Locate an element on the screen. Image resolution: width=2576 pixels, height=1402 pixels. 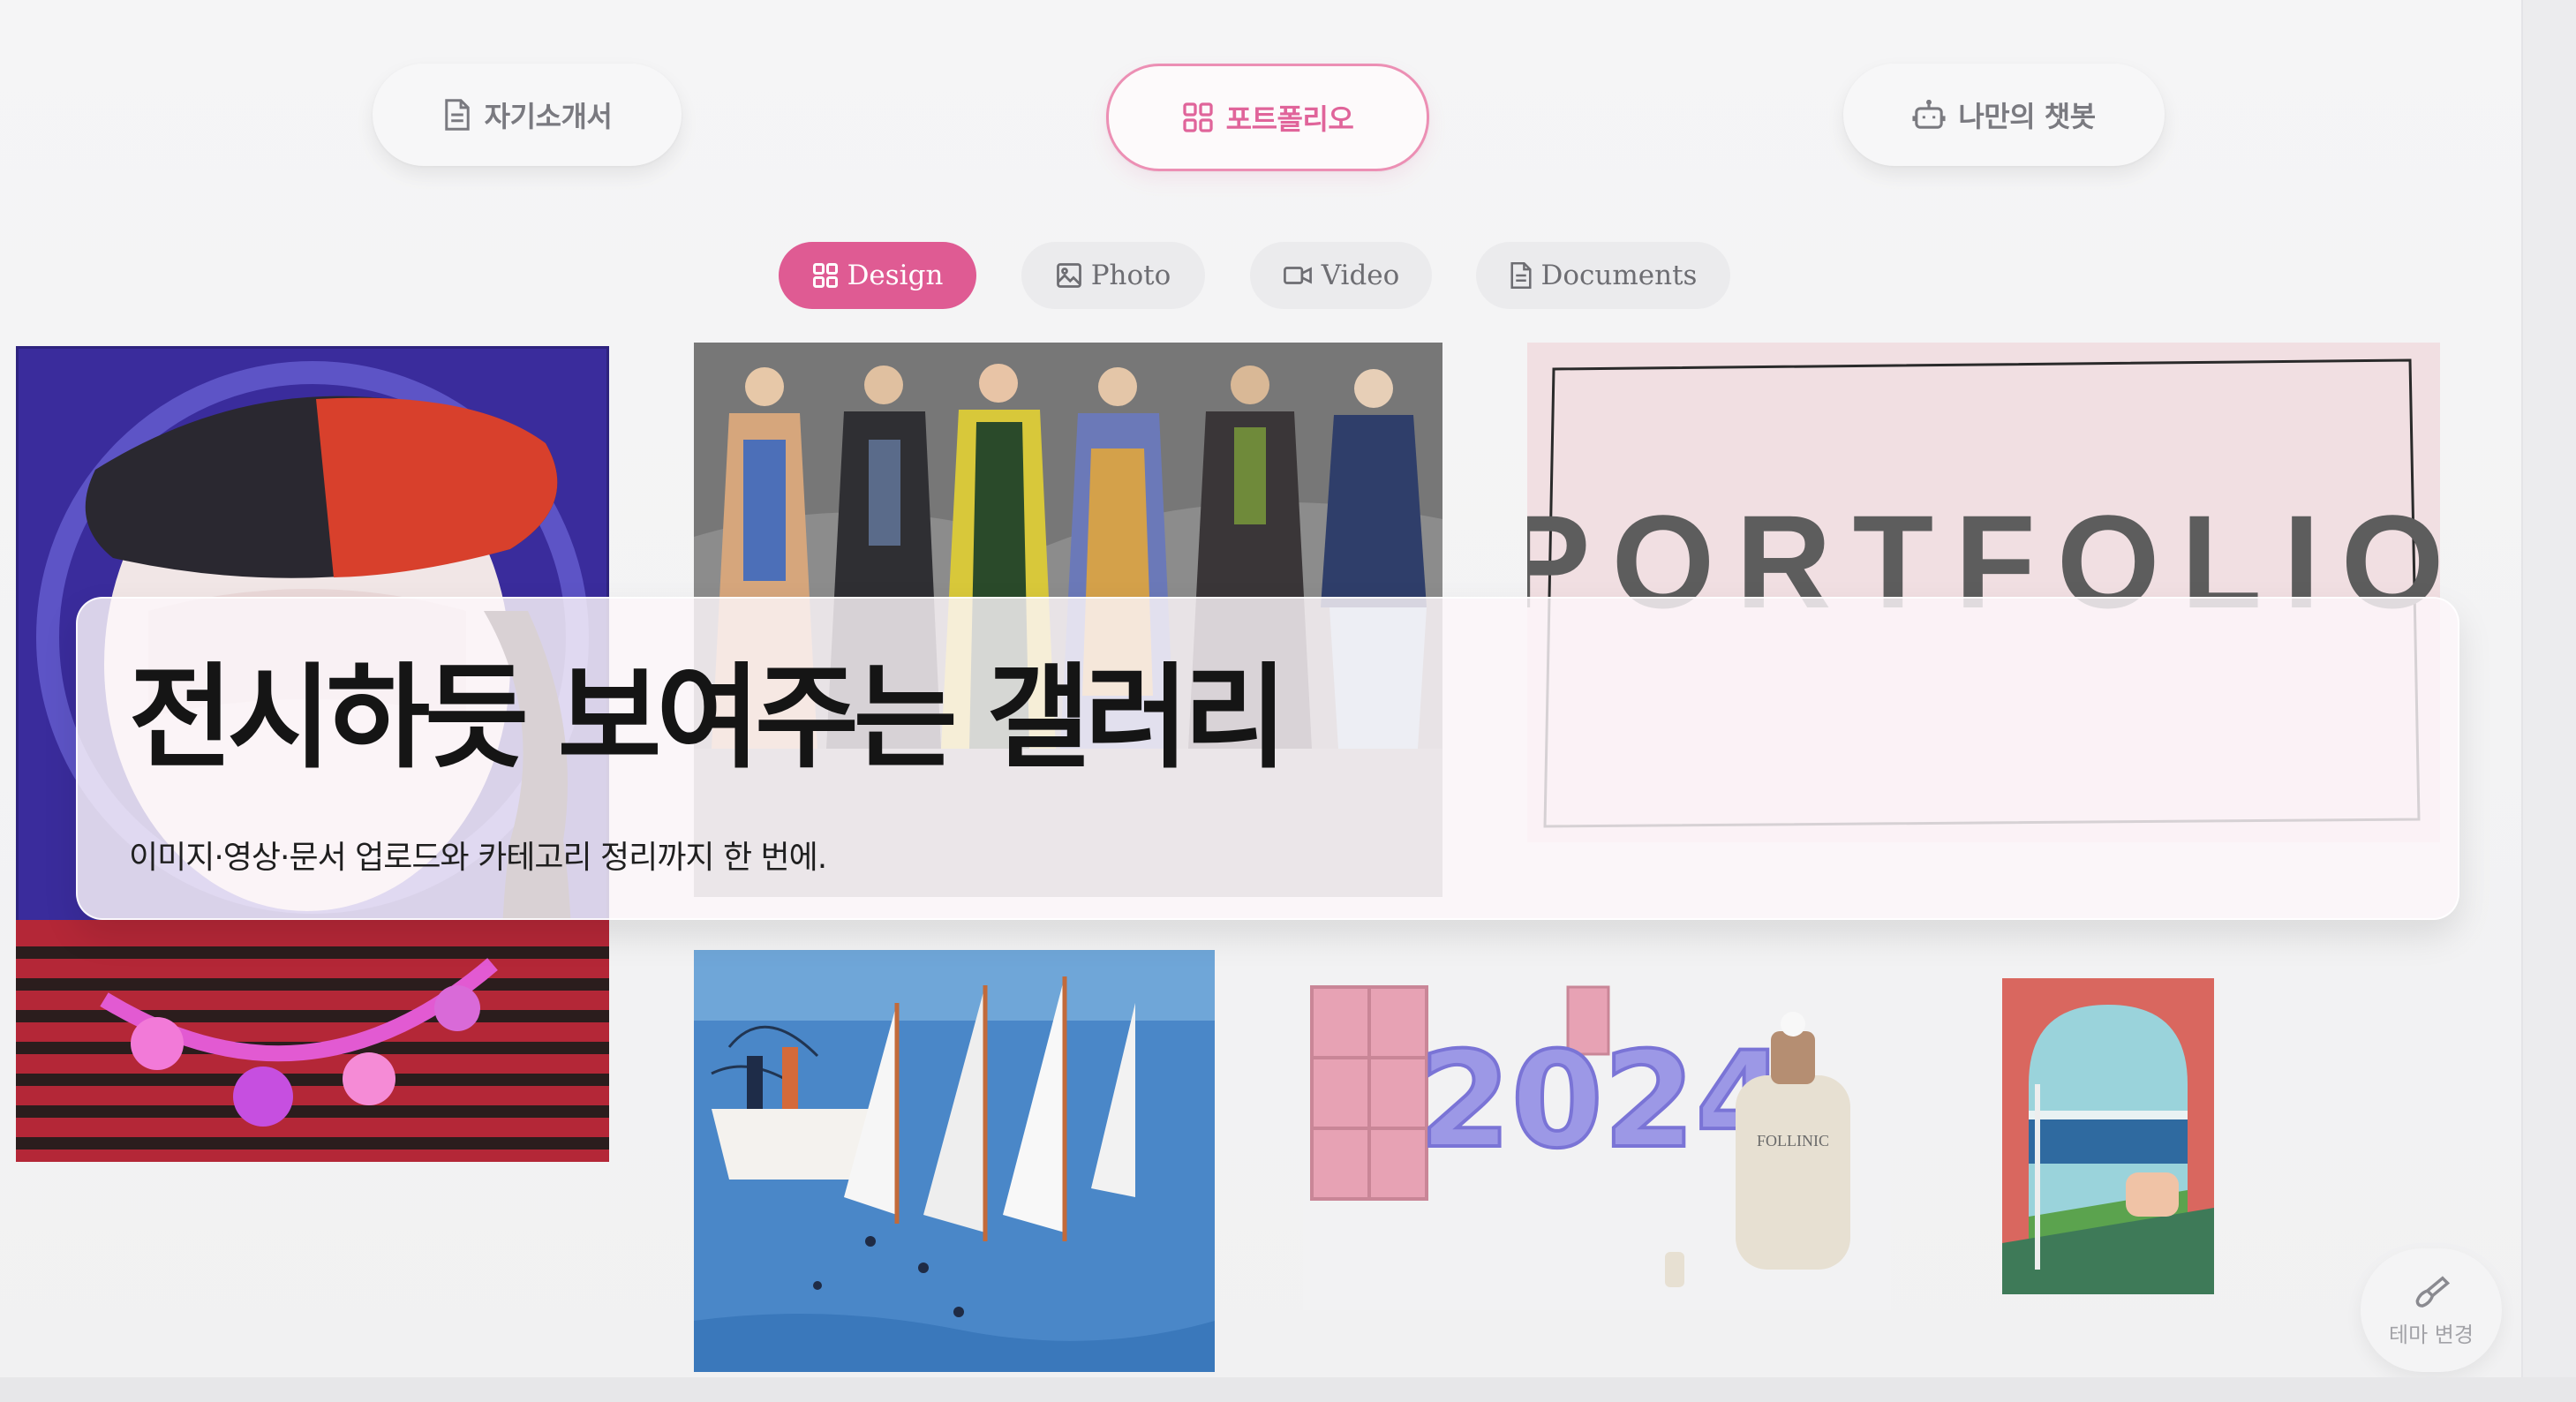
theme-change-button: 테마 변경 is located at coordinates (2432, 1310).